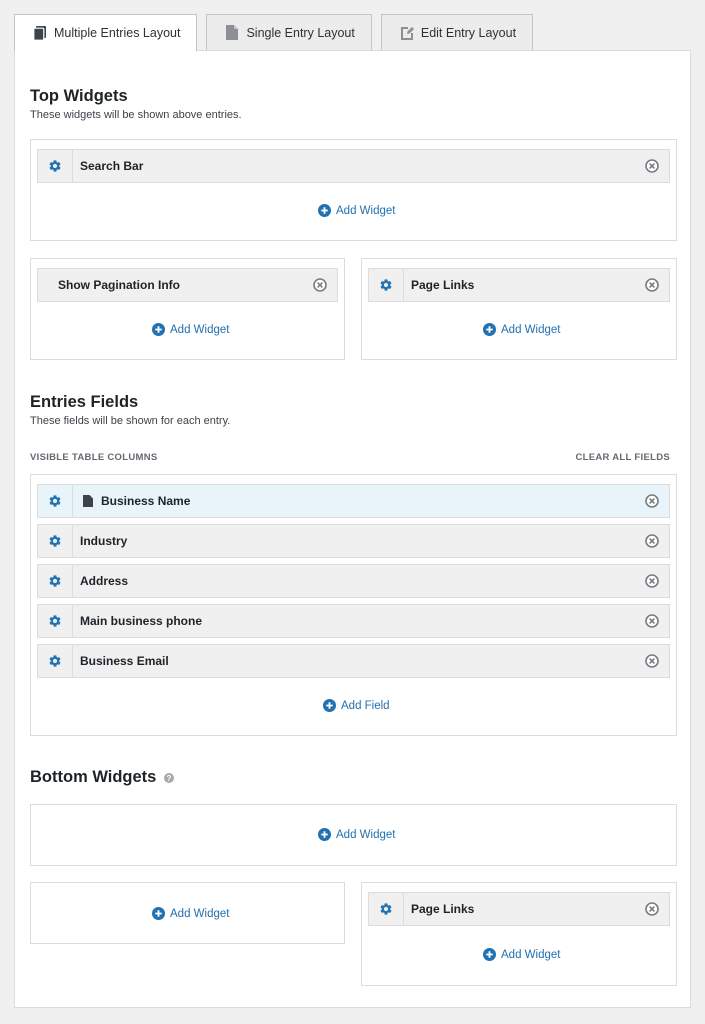  I want to click on add-field-button: Add Field, so click(356, 705).